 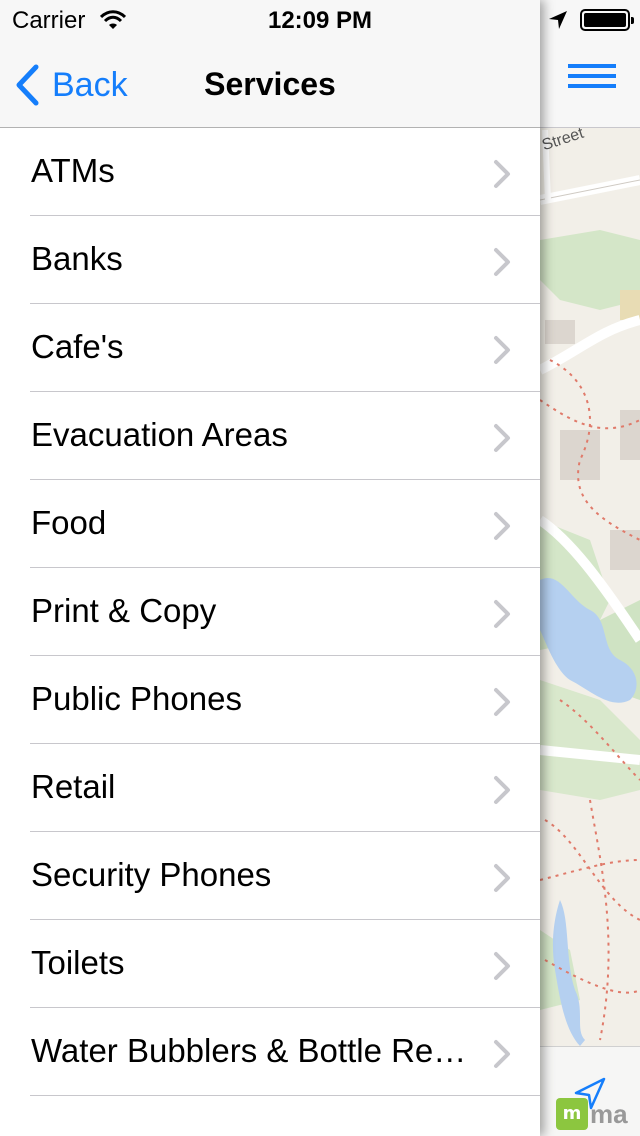 What do you see at coordinates (73, 786) in the screenshot?
I see `list-item-label: Retail` at bounding box center [73, 786].